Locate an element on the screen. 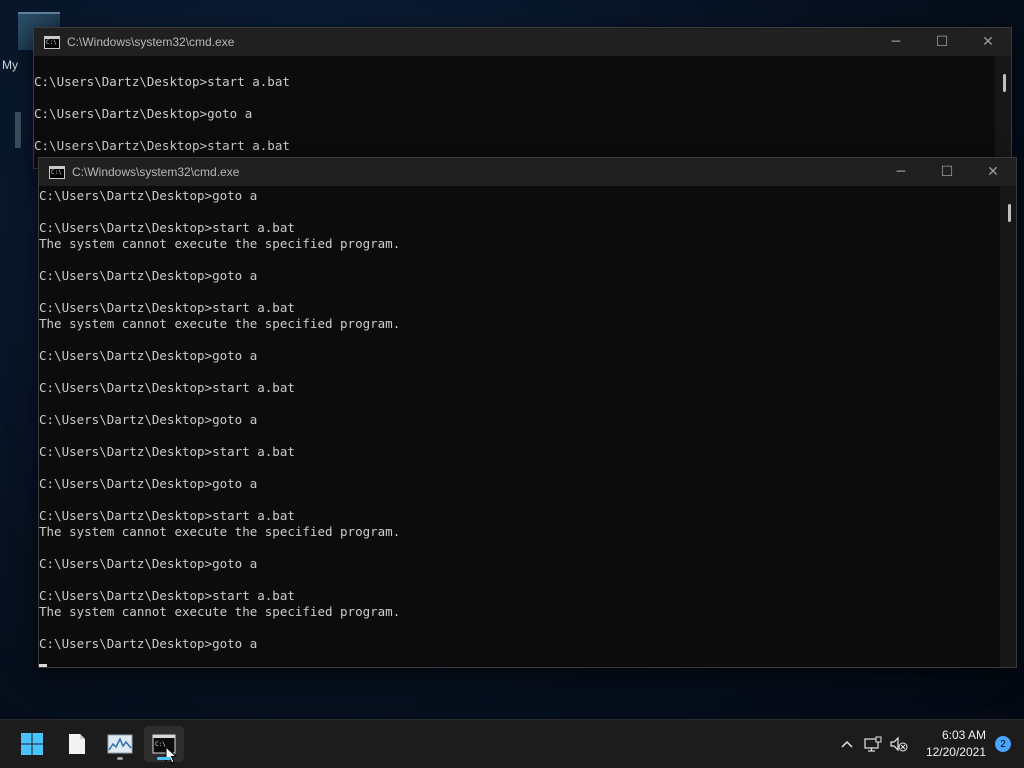  console-line is located at coordinates (519, 659).